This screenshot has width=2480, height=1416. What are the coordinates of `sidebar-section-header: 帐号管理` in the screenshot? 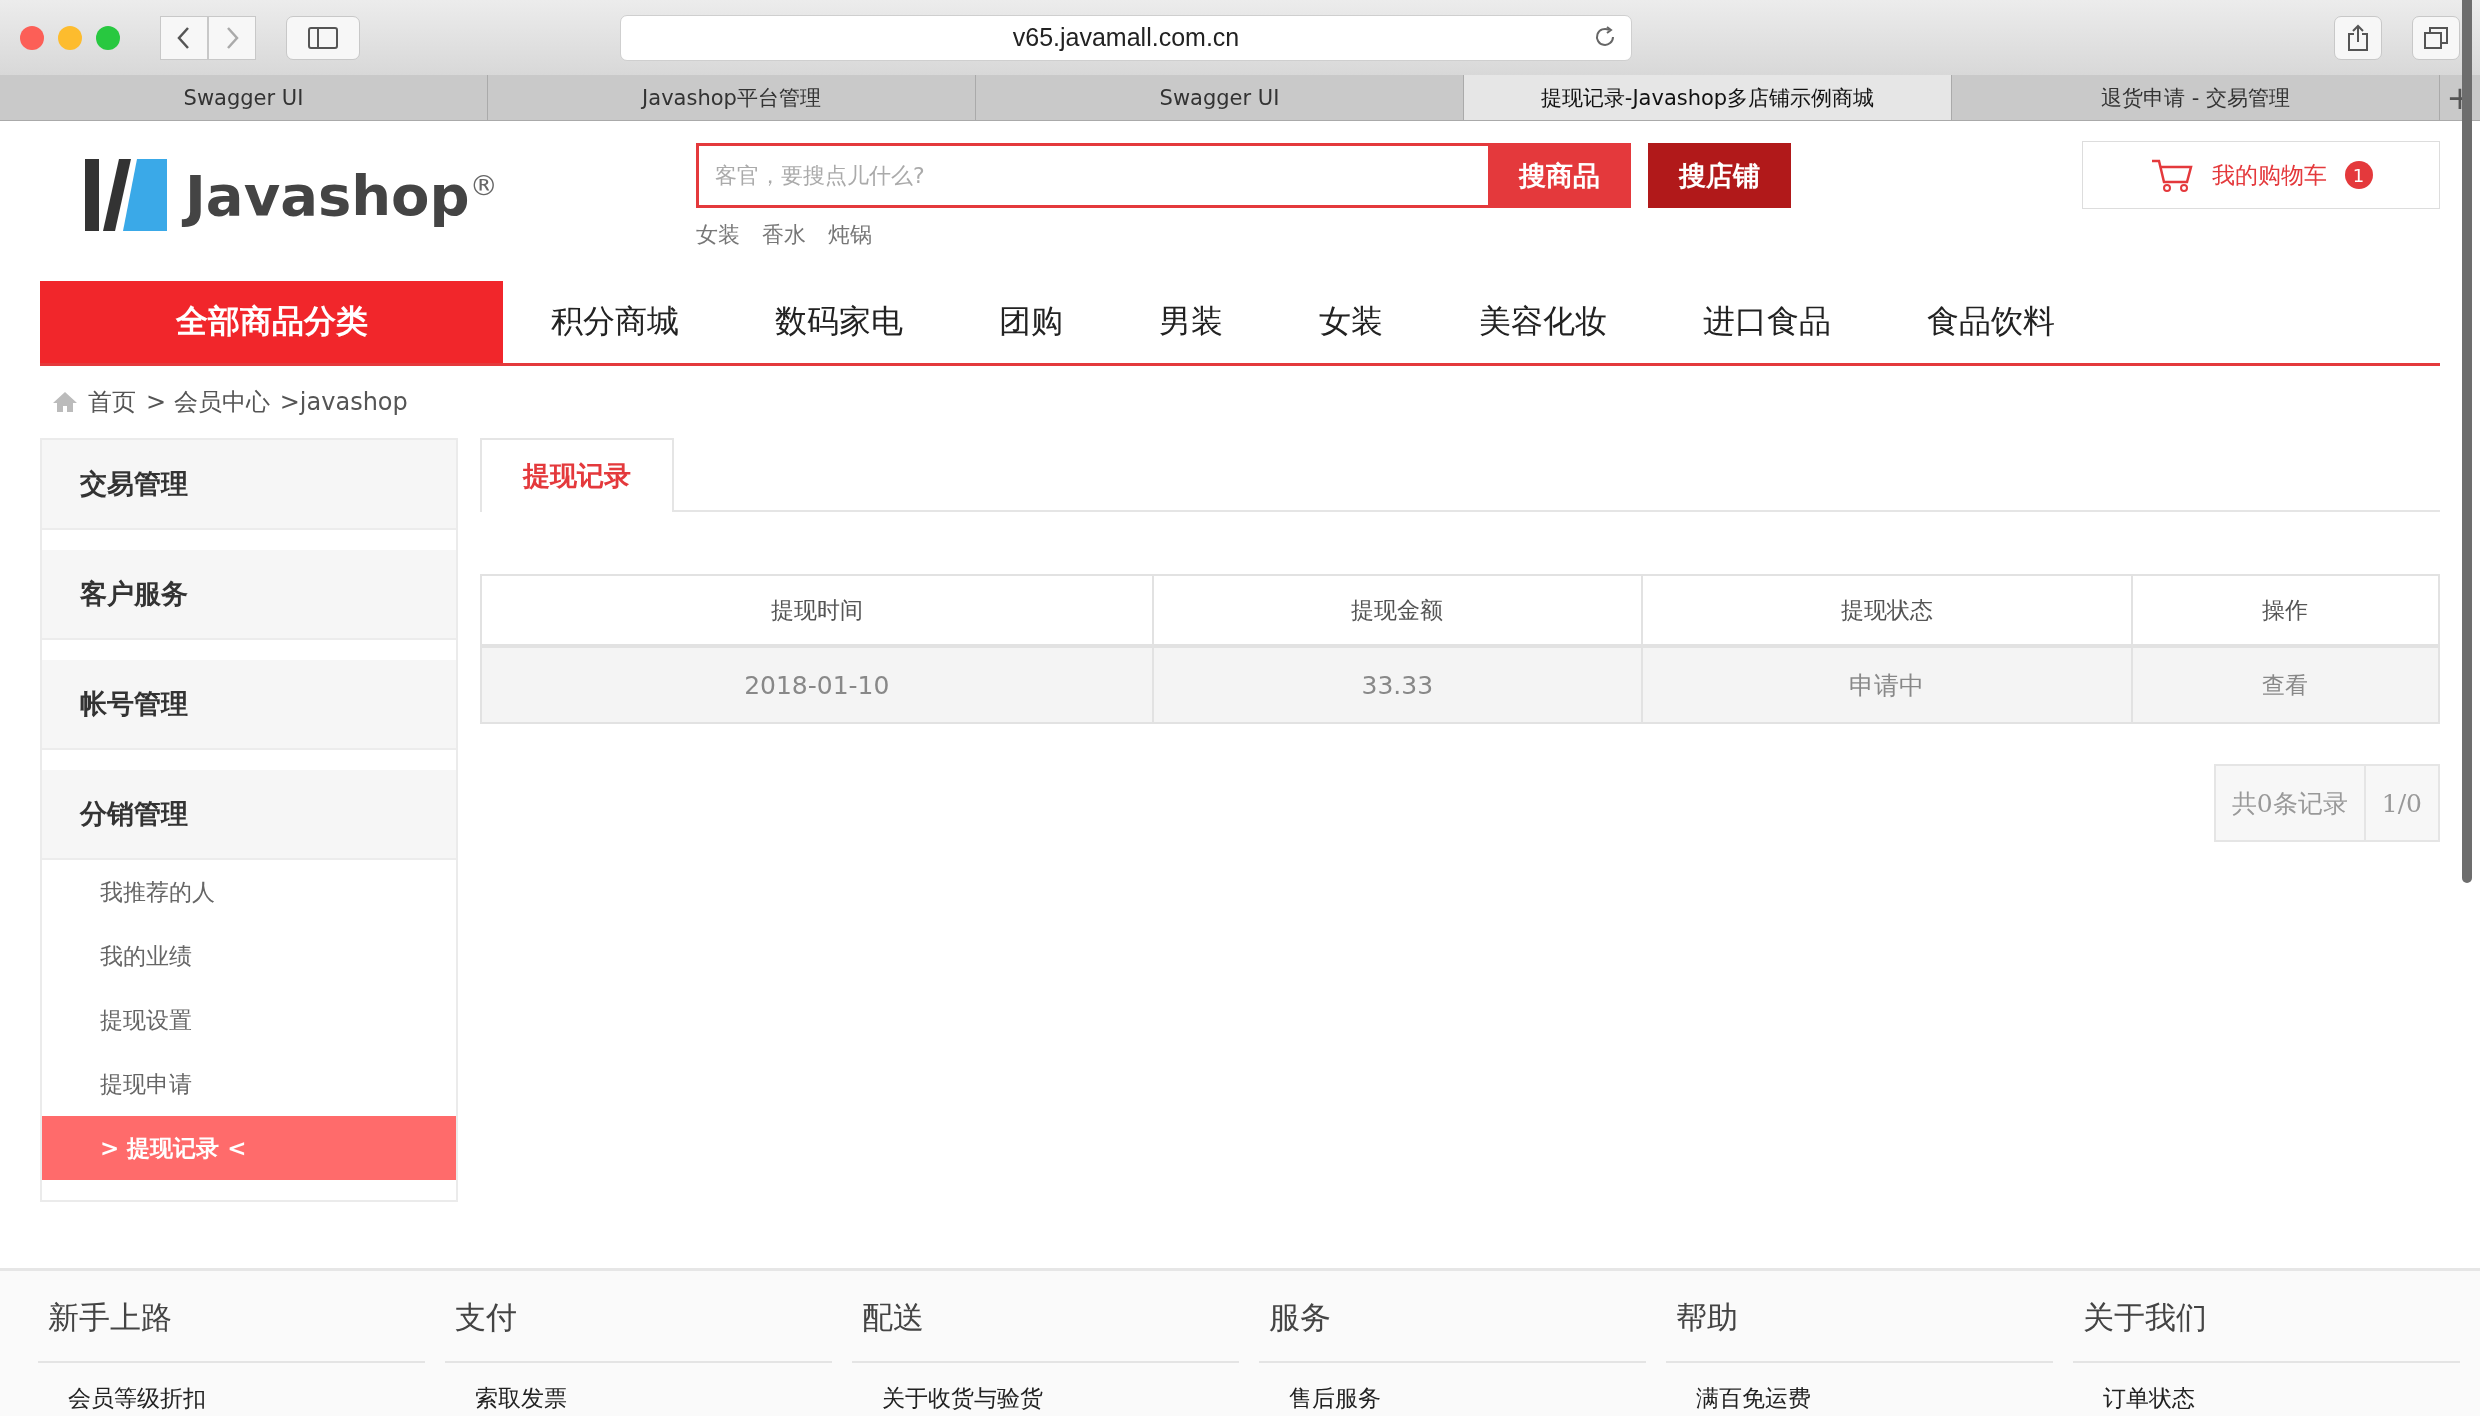 It's located at (249, 705).